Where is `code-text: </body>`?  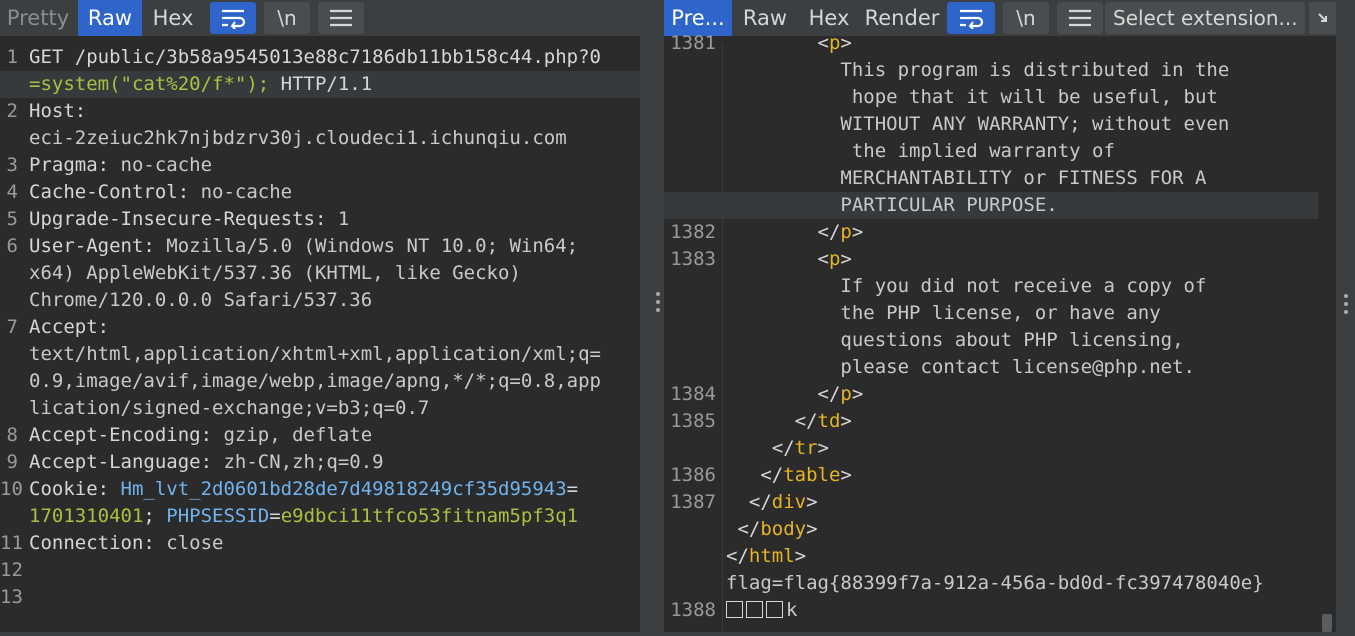 code-text: </body> is located at coordinates (771, 529).